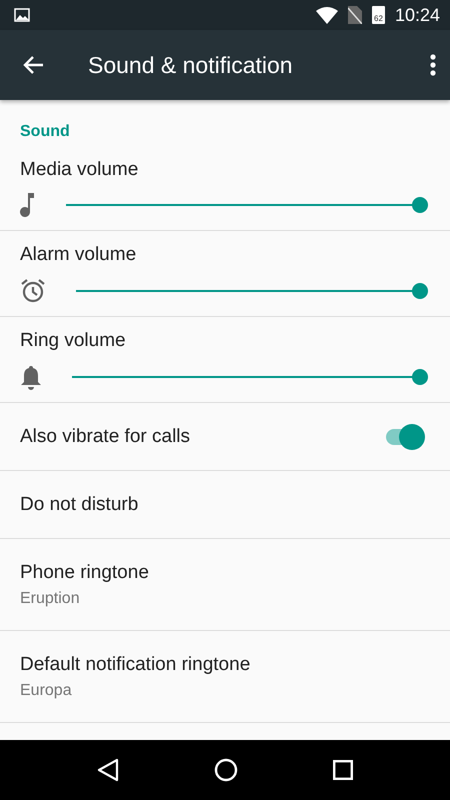 The image size is (450, 800). Describe the element at coordinates (31, 377) in the screenshot. I see `bell-icon` at that location.